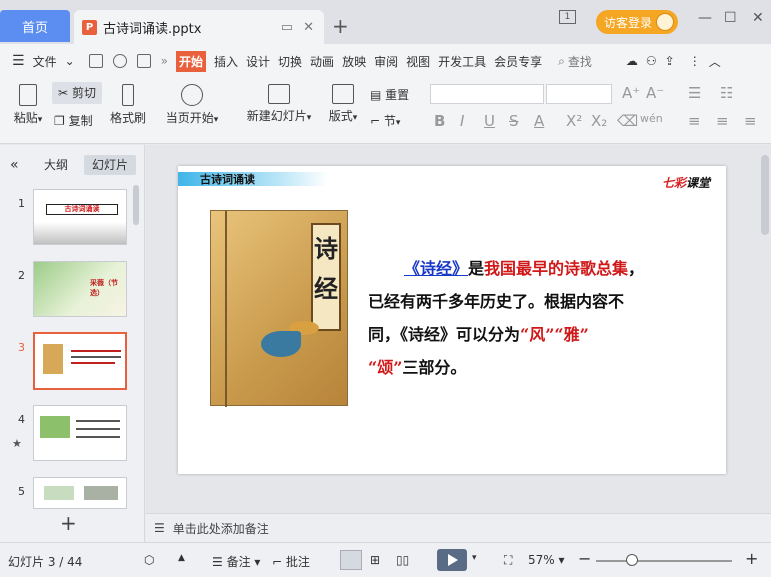 This screenshot has width=771, height=577. I want to click on comment-button-label: 批注, so click(297, 562).